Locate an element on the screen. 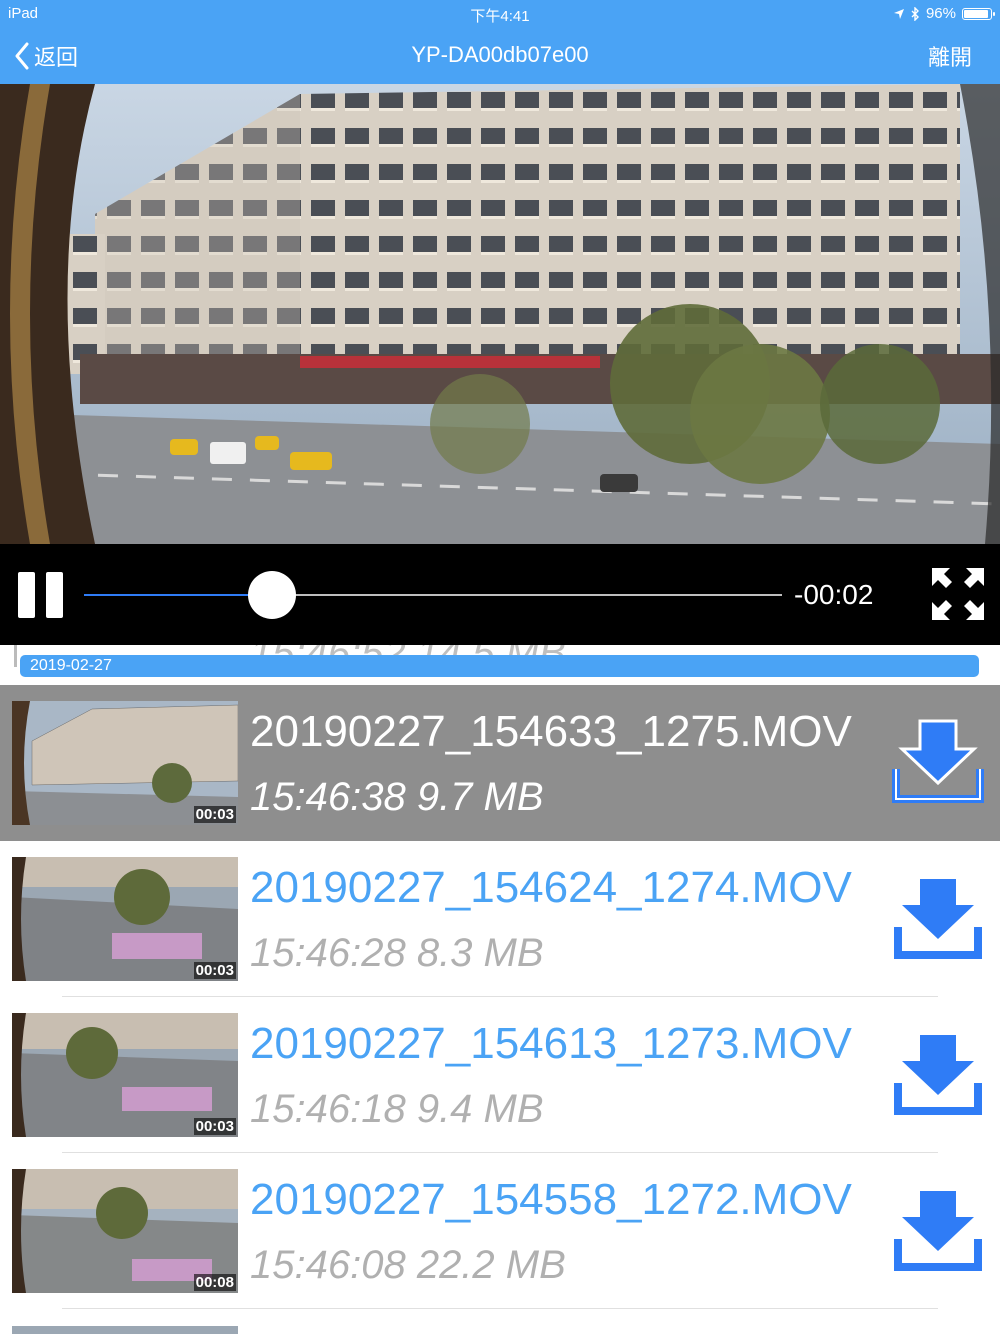 The height and width of the screenshot is (1334, 1000). fullscreen-icon is located at coordinates (958, 594).